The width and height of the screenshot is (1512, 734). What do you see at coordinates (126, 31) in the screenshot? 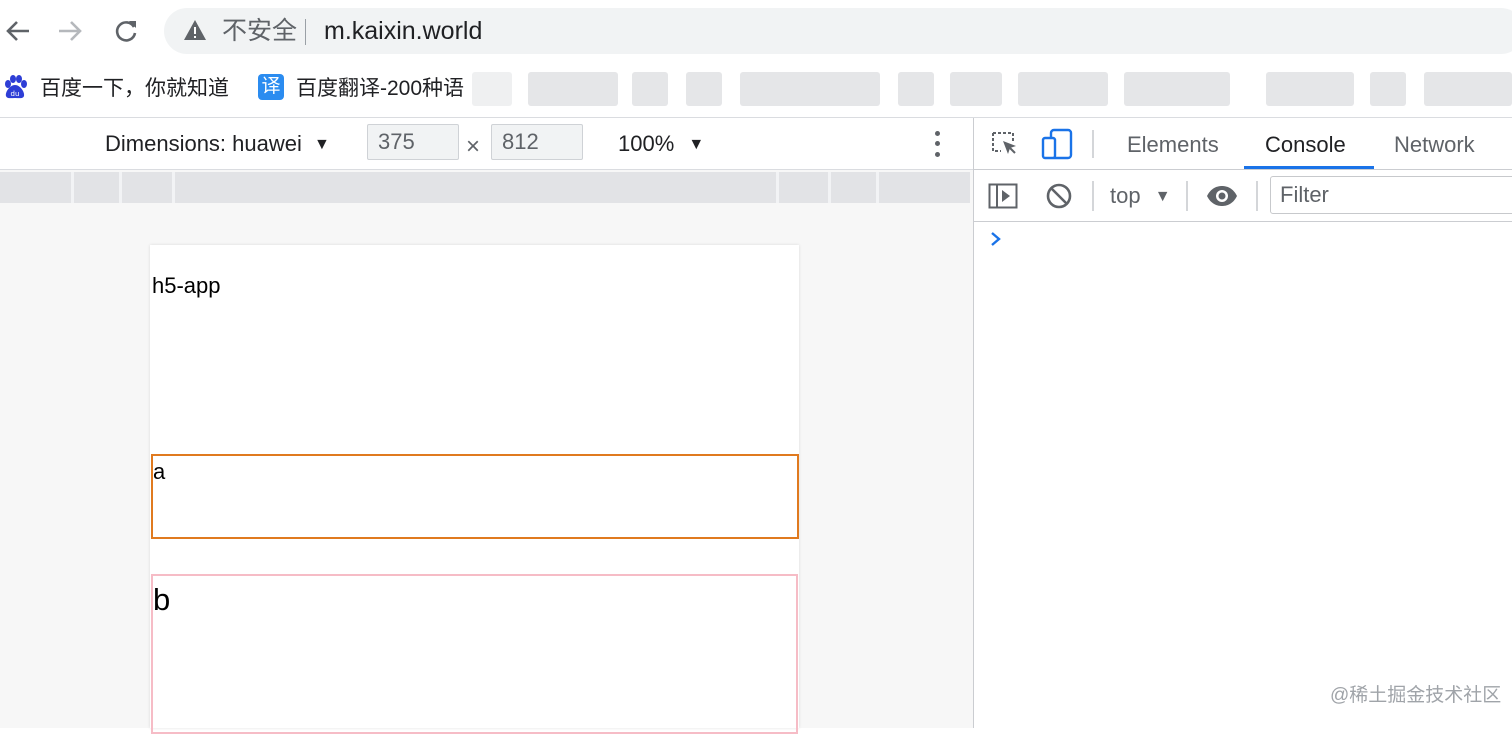
I see `reload-icon` at bounding box center [126, 31].